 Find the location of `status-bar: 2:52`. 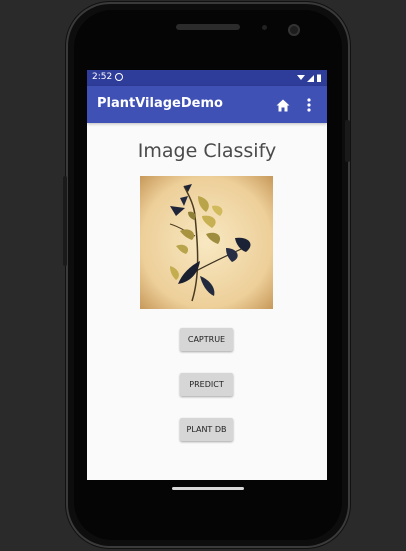

status-bar: 2:52 is located at coordinates (207, 78).